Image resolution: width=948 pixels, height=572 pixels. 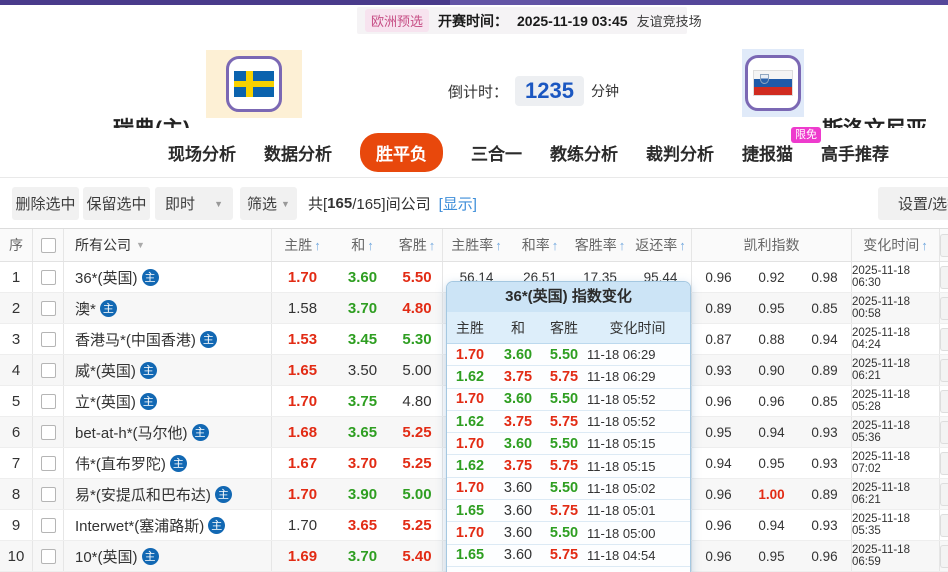 I want to click on company-cell: Interwet*(塞浦路斯) 主, so click(x=168, y=525).